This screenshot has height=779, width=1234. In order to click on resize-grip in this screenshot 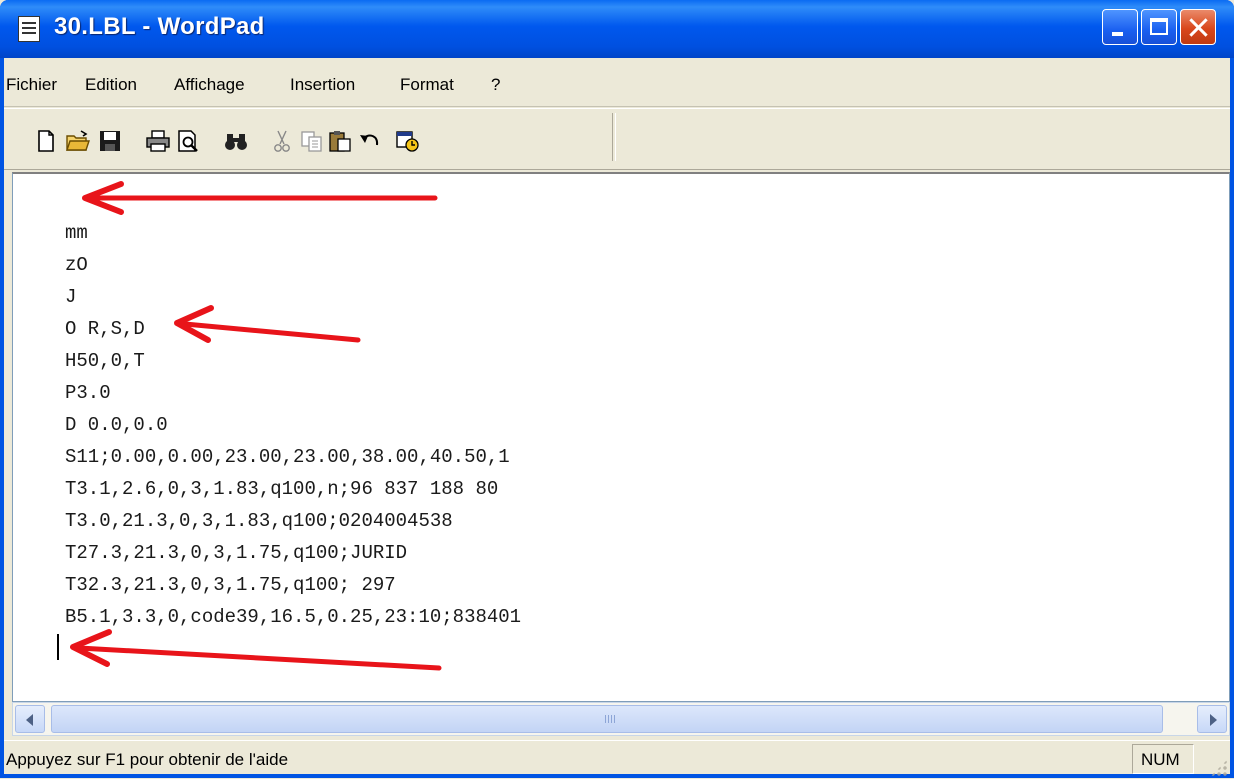, I will do `click(1219, 768)`.